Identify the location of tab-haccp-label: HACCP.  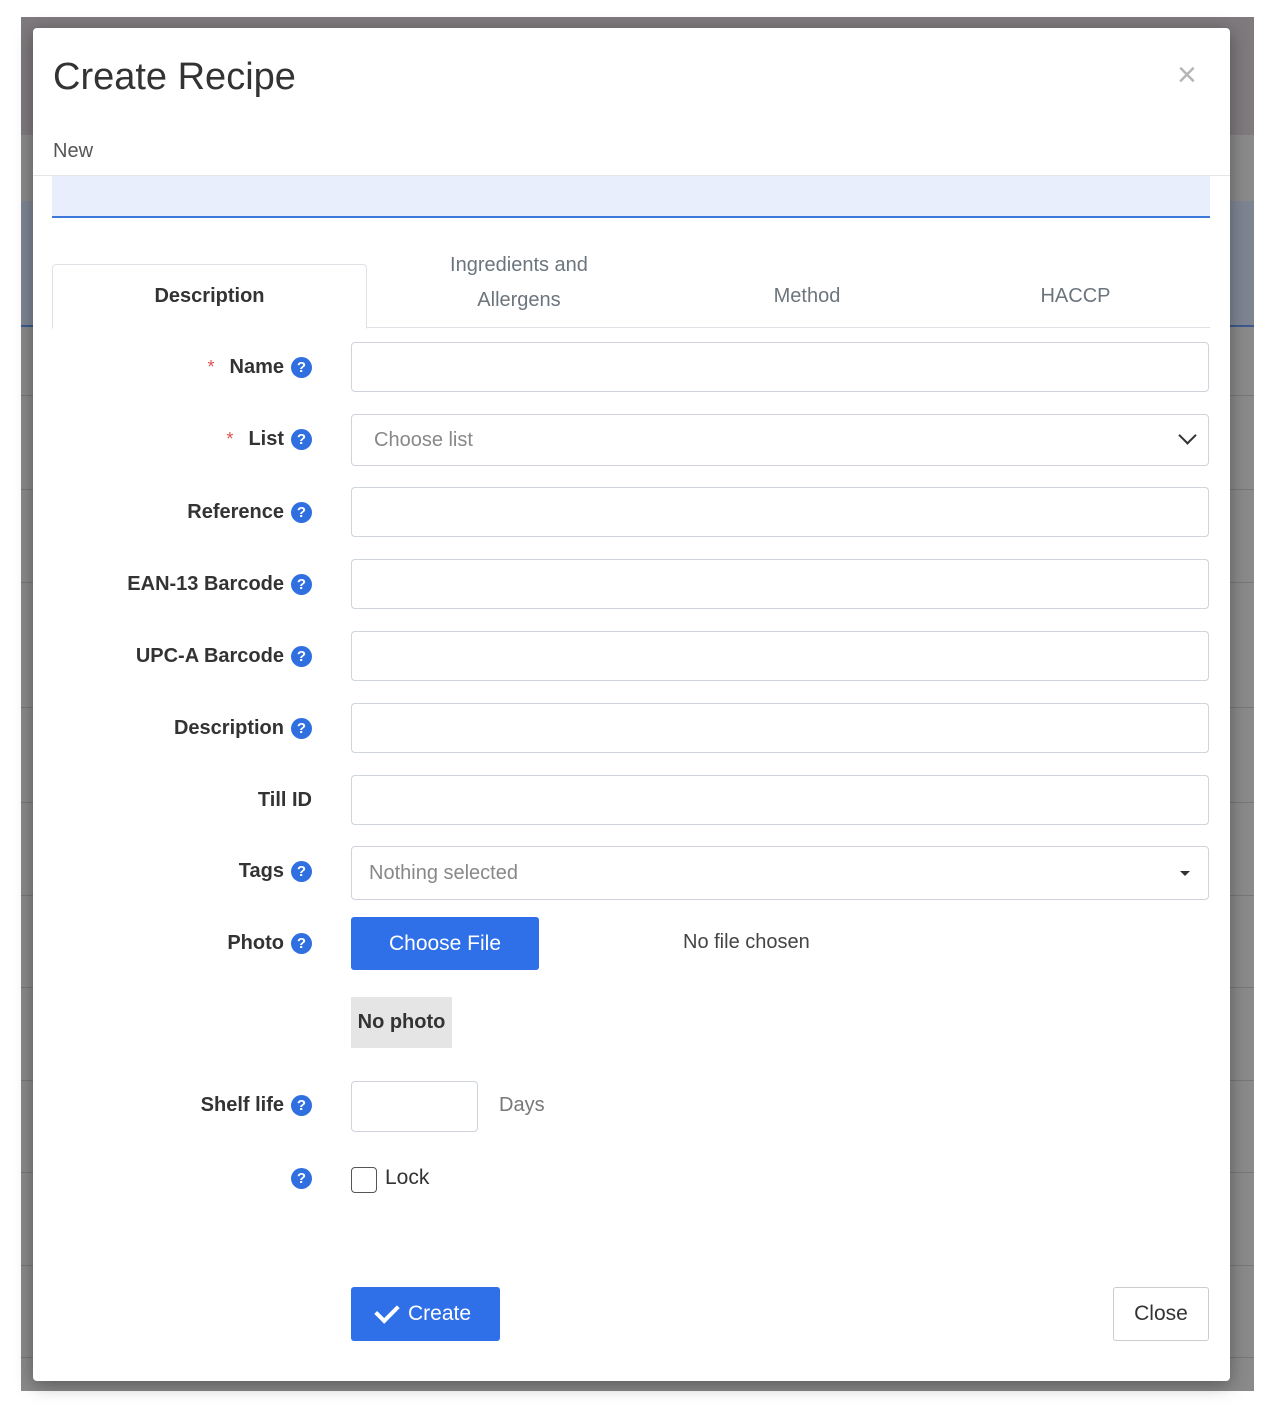
(1075, 295).